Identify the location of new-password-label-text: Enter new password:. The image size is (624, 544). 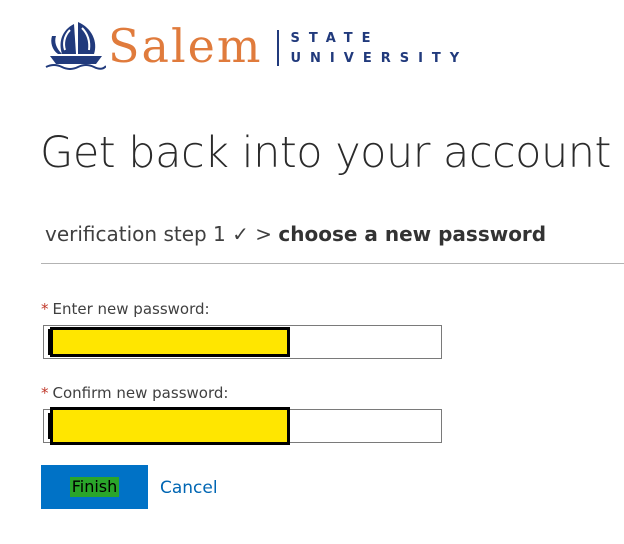
(131, 309).